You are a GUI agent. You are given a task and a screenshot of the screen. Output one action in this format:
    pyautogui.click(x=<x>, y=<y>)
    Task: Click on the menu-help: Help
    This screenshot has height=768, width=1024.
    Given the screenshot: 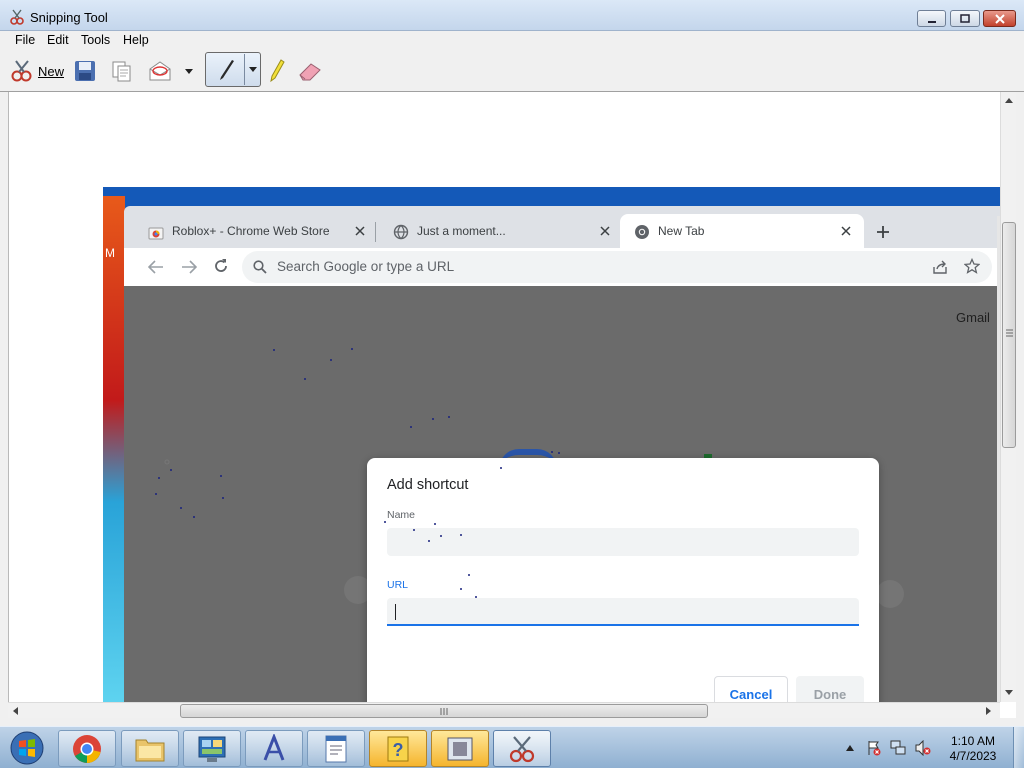 What is the action you would take?
    pyautogui.click(x=136, y=40)
    